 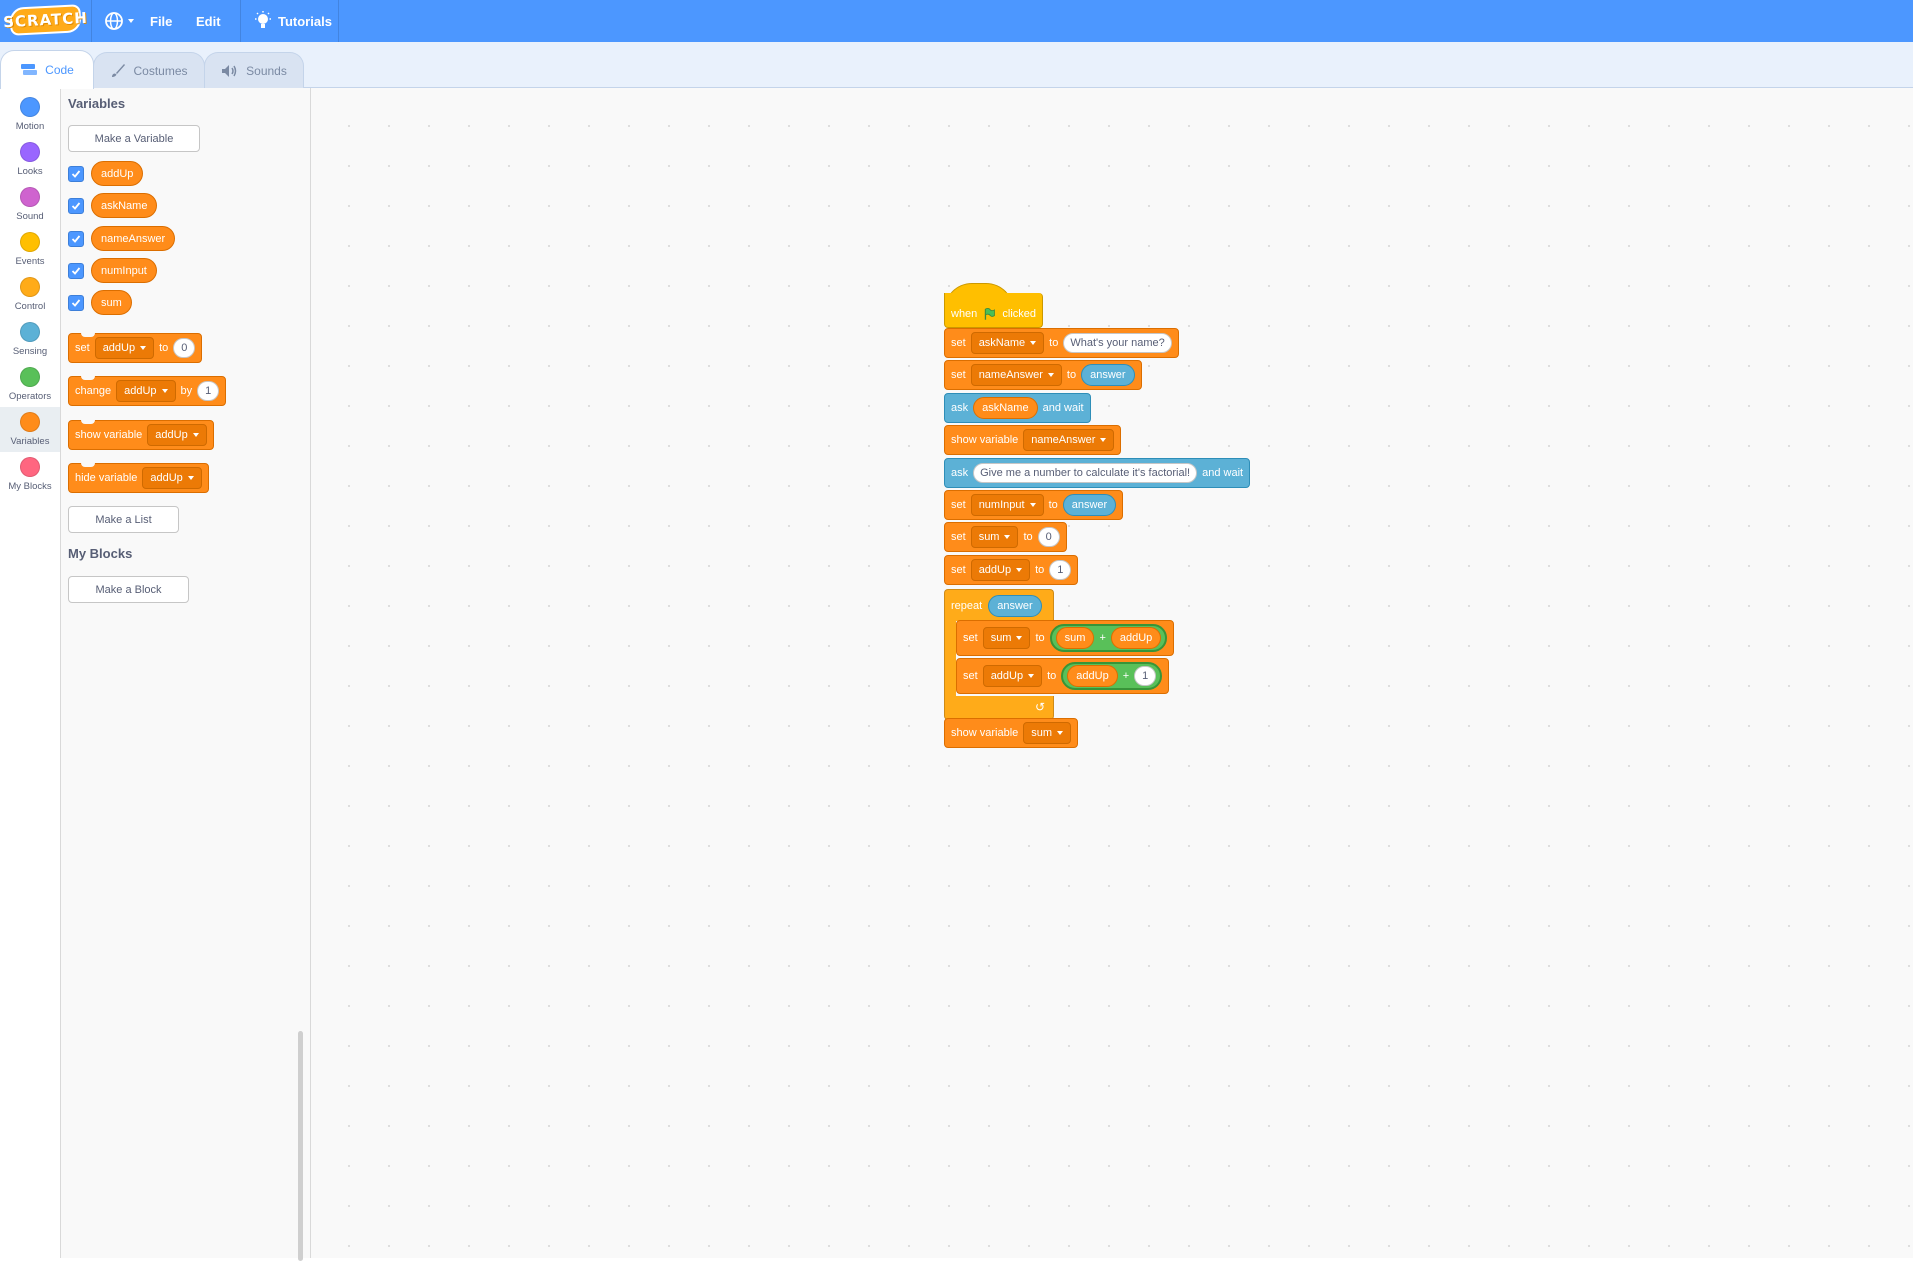 What do you see at coordinates (1007, 343) in the screenshot?
I see `variable-dropdown: askName` at bounding box center [1007, 343].